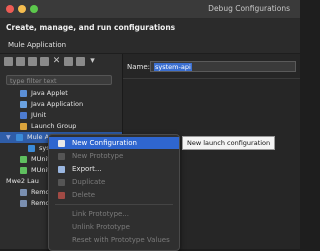 This screenshot has height=251, width=320. Describe the element at coordinates (61, 93) in the screenshot. I see `tree-item-java-applet: Java Applet` at that location.